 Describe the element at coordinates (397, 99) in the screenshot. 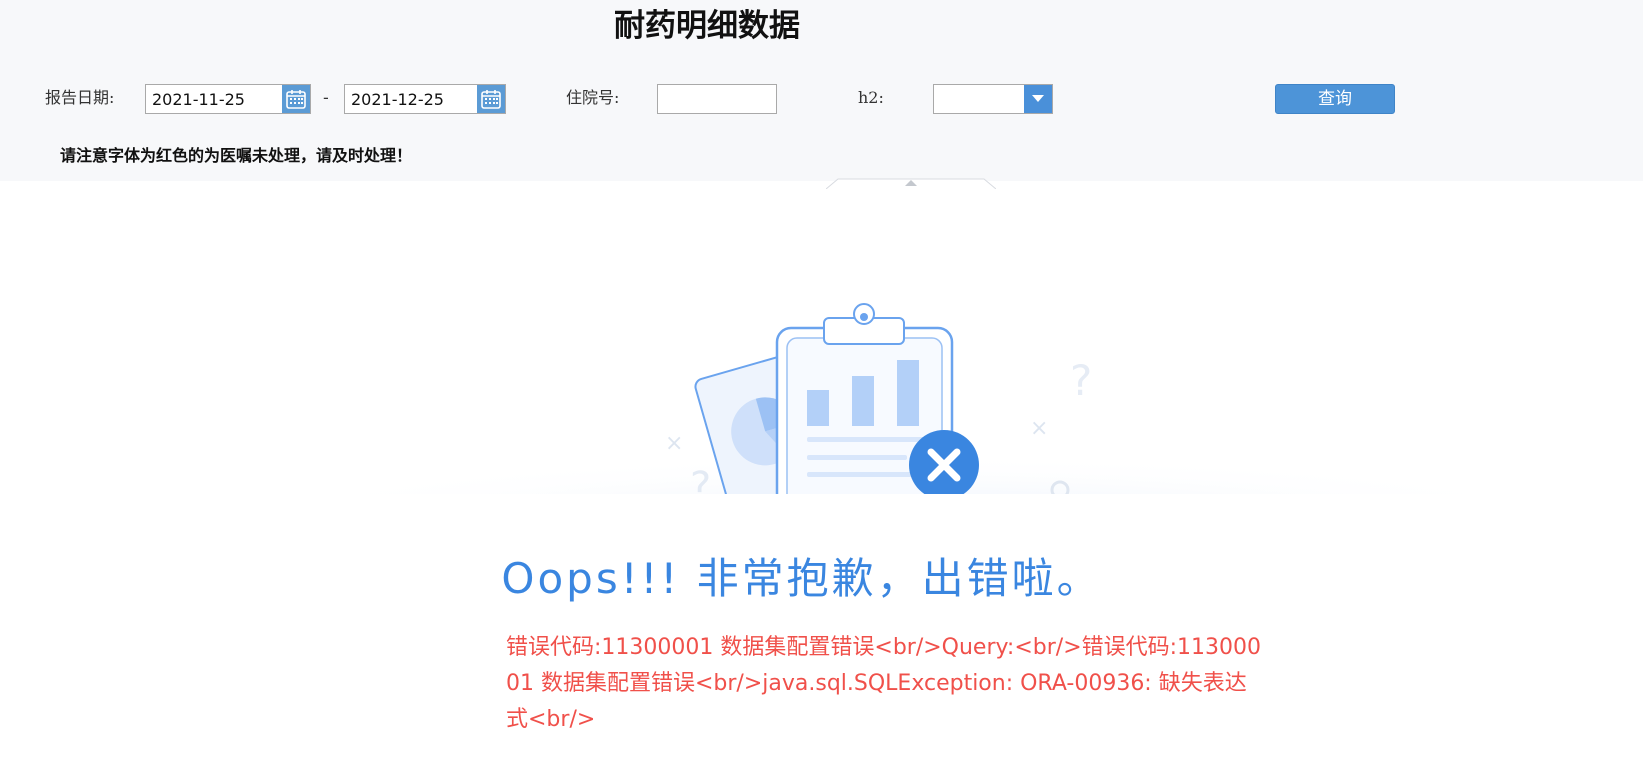

I see `date-to-value: 2021-12-25` at that location.